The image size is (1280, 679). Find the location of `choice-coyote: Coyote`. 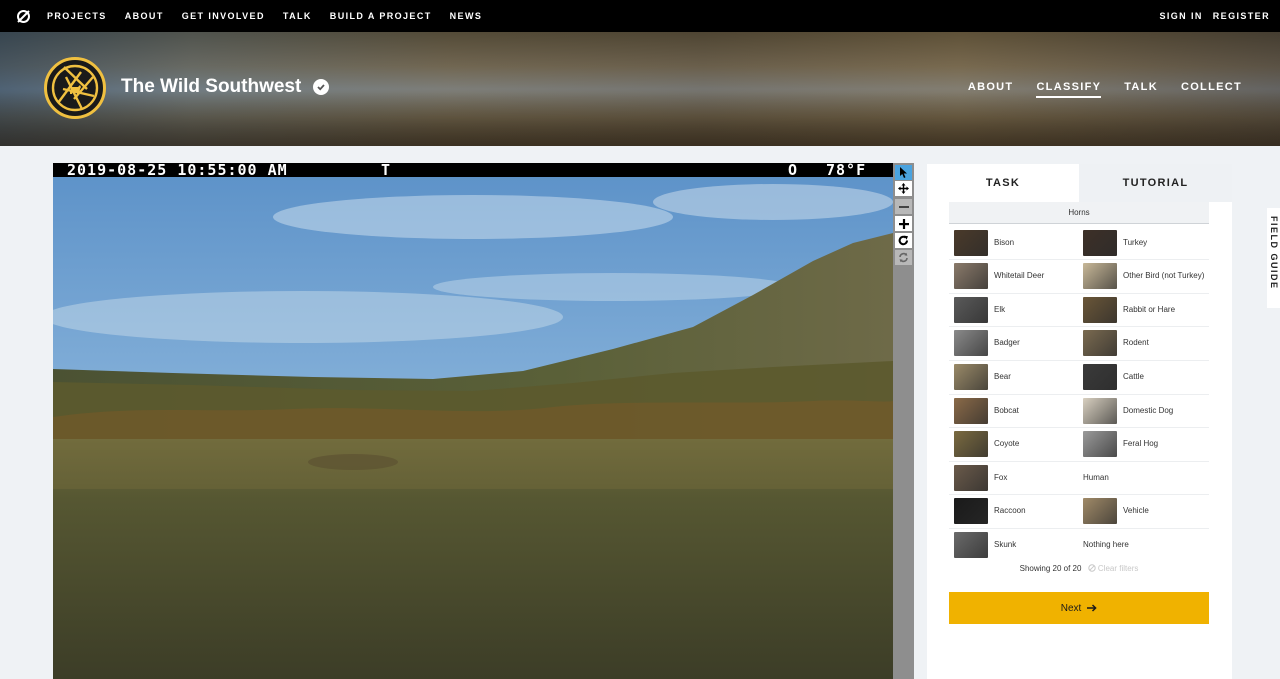

choice-coyote: Coyote is located at coordinates (1013, 444).